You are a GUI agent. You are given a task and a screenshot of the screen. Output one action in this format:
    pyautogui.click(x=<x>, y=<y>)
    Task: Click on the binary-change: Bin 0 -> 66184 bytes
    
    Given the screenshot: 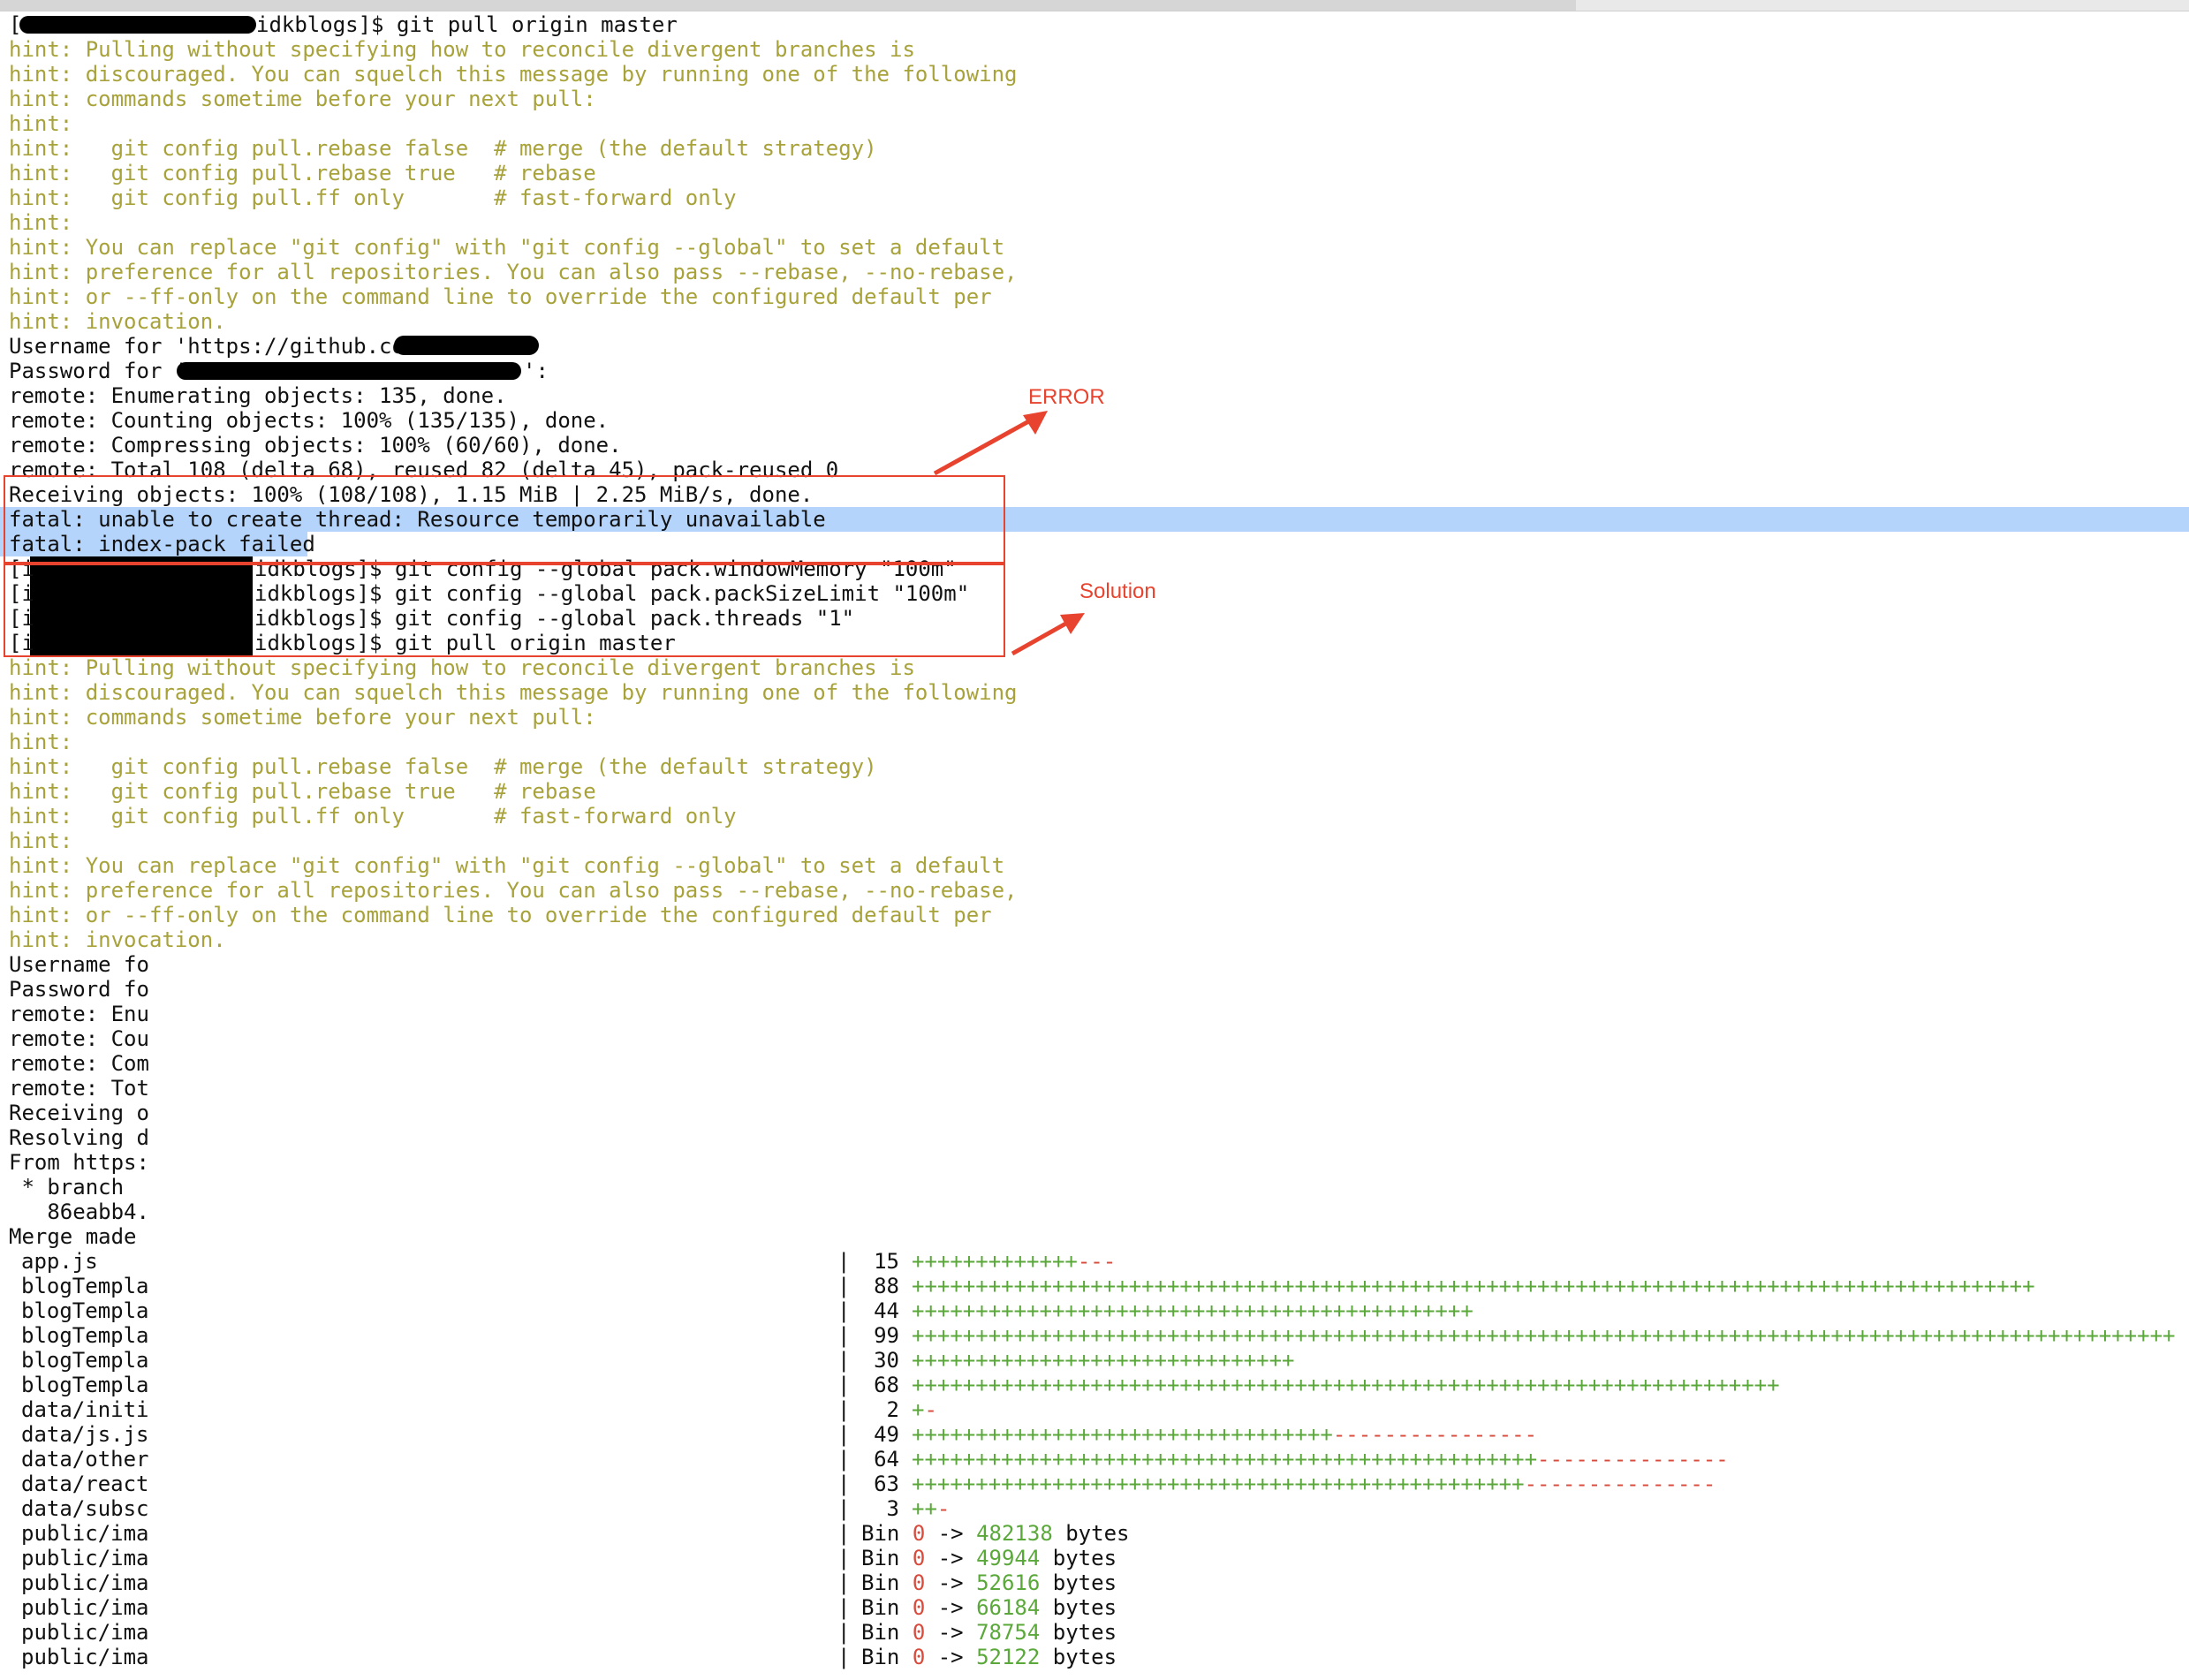 What is the action you would take?
    pyautogui.click(x=989, y=1607)
    